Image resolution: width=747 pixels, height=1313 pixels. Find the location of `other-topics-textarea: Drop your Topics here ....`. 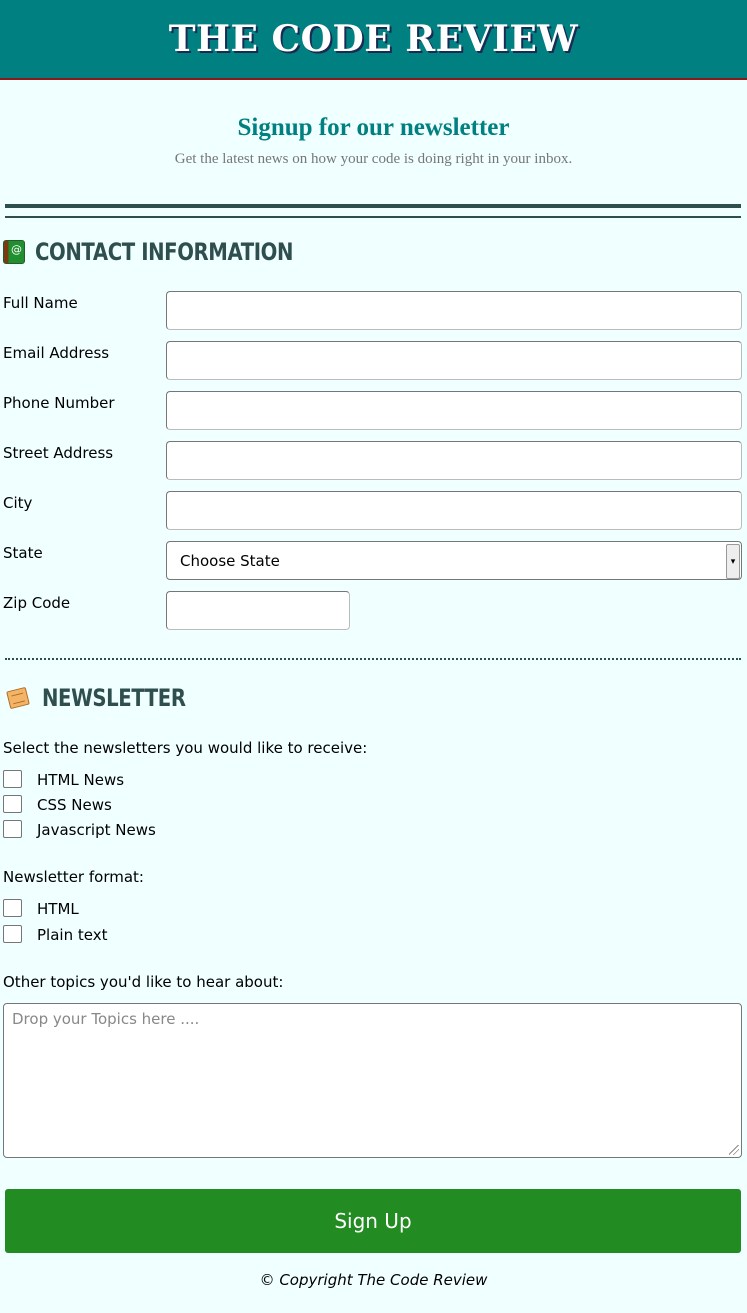

other-topics-textarea: Drop your Topics here .... is located at coordinates (372, 1080).